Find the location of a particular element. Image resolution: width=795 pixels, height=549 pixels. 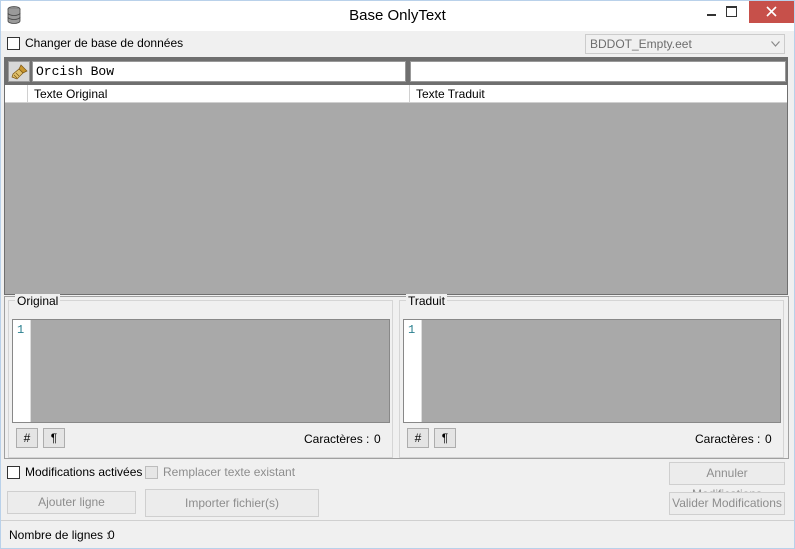

original-pilcrow-button: ¶ is located at coordinates (54, 438).